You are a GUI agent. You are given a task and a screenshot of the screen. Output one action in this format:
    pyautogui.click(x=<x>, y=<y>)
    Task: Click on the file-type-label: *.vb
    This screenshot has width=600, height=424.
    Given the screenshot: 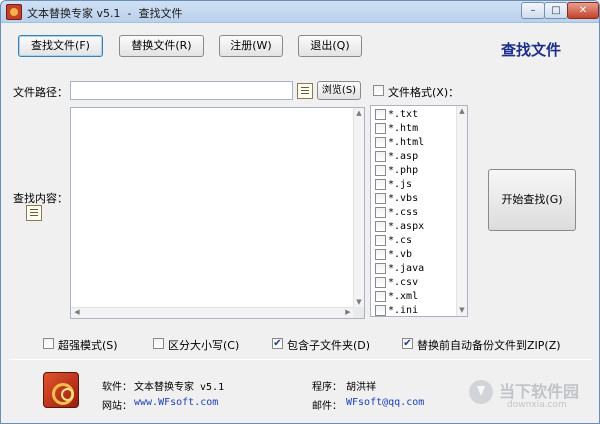 What is the action you would take?
    pyautogui.click(x=400, y=254)
    